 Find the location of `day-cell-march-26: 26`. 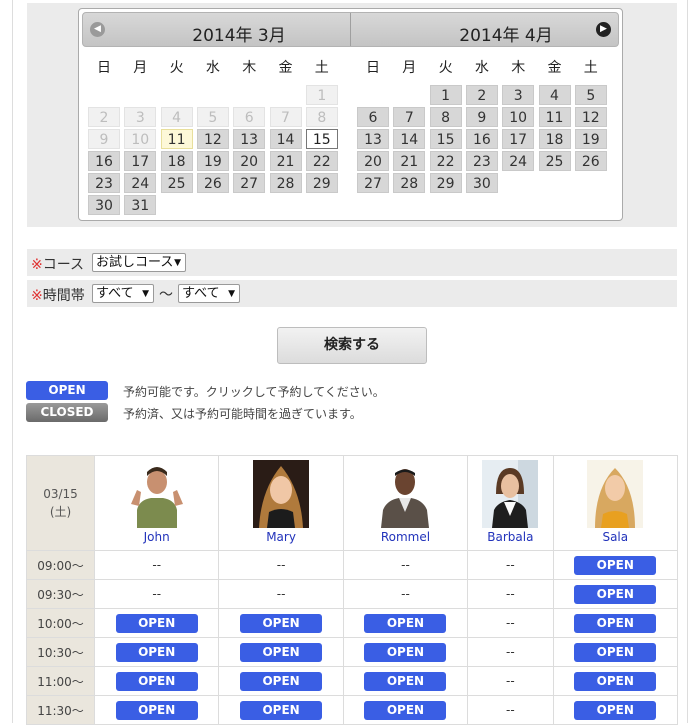

day-cell-march-26: 26 is located at coordinates (212, 183).